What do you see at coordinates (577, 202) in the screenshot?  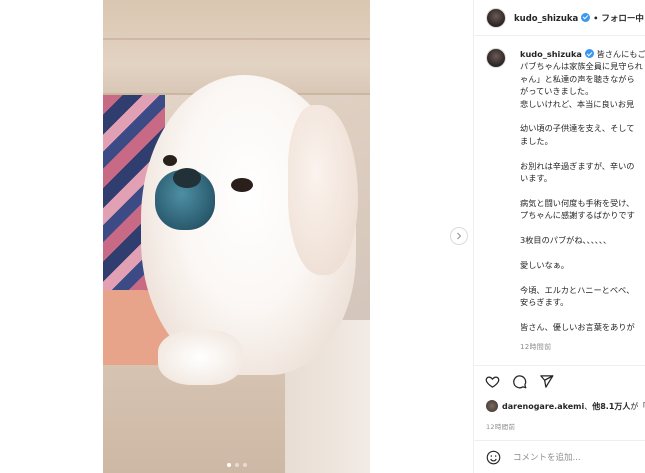 I see `caption-line: 病気と闘い何度も手術を受け、` at bounding box center [577, 202].